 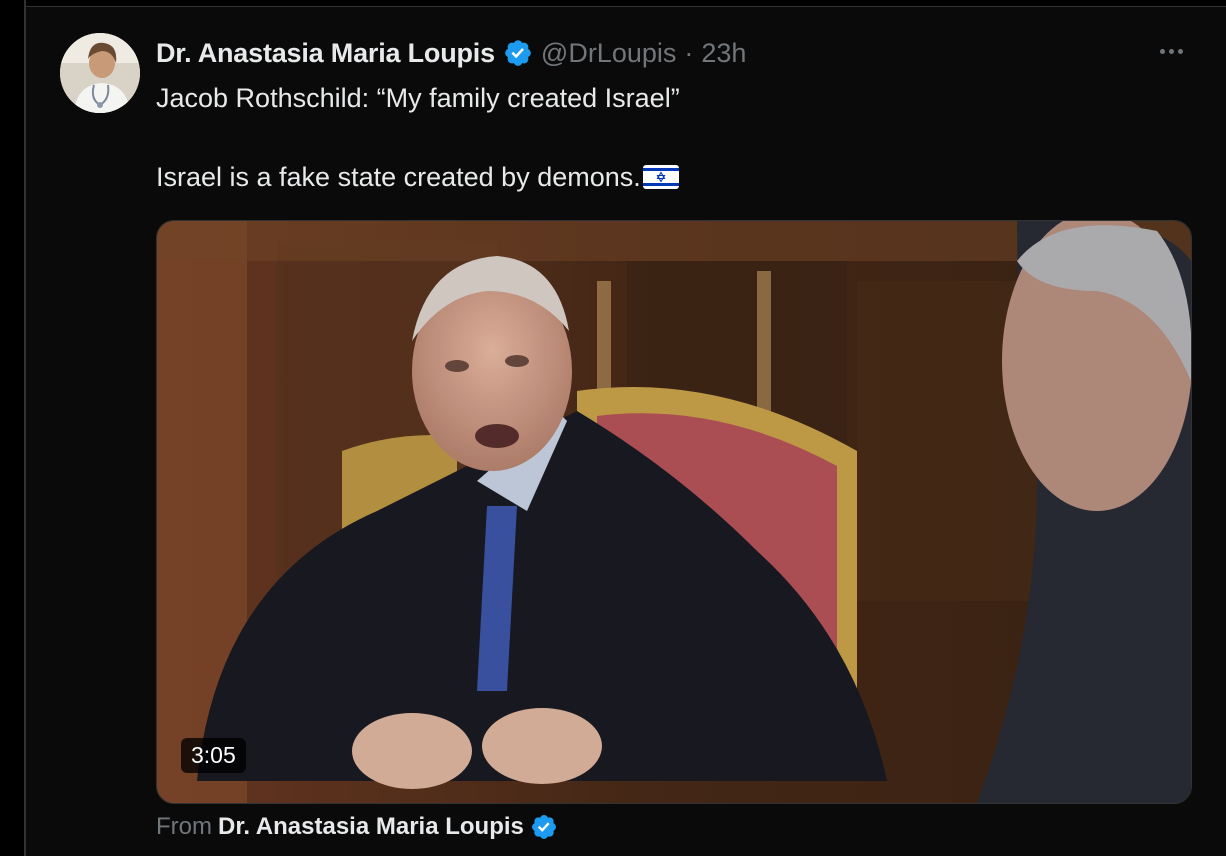 I want to click on video-duration: 3:05, so click(x=213, y=755).